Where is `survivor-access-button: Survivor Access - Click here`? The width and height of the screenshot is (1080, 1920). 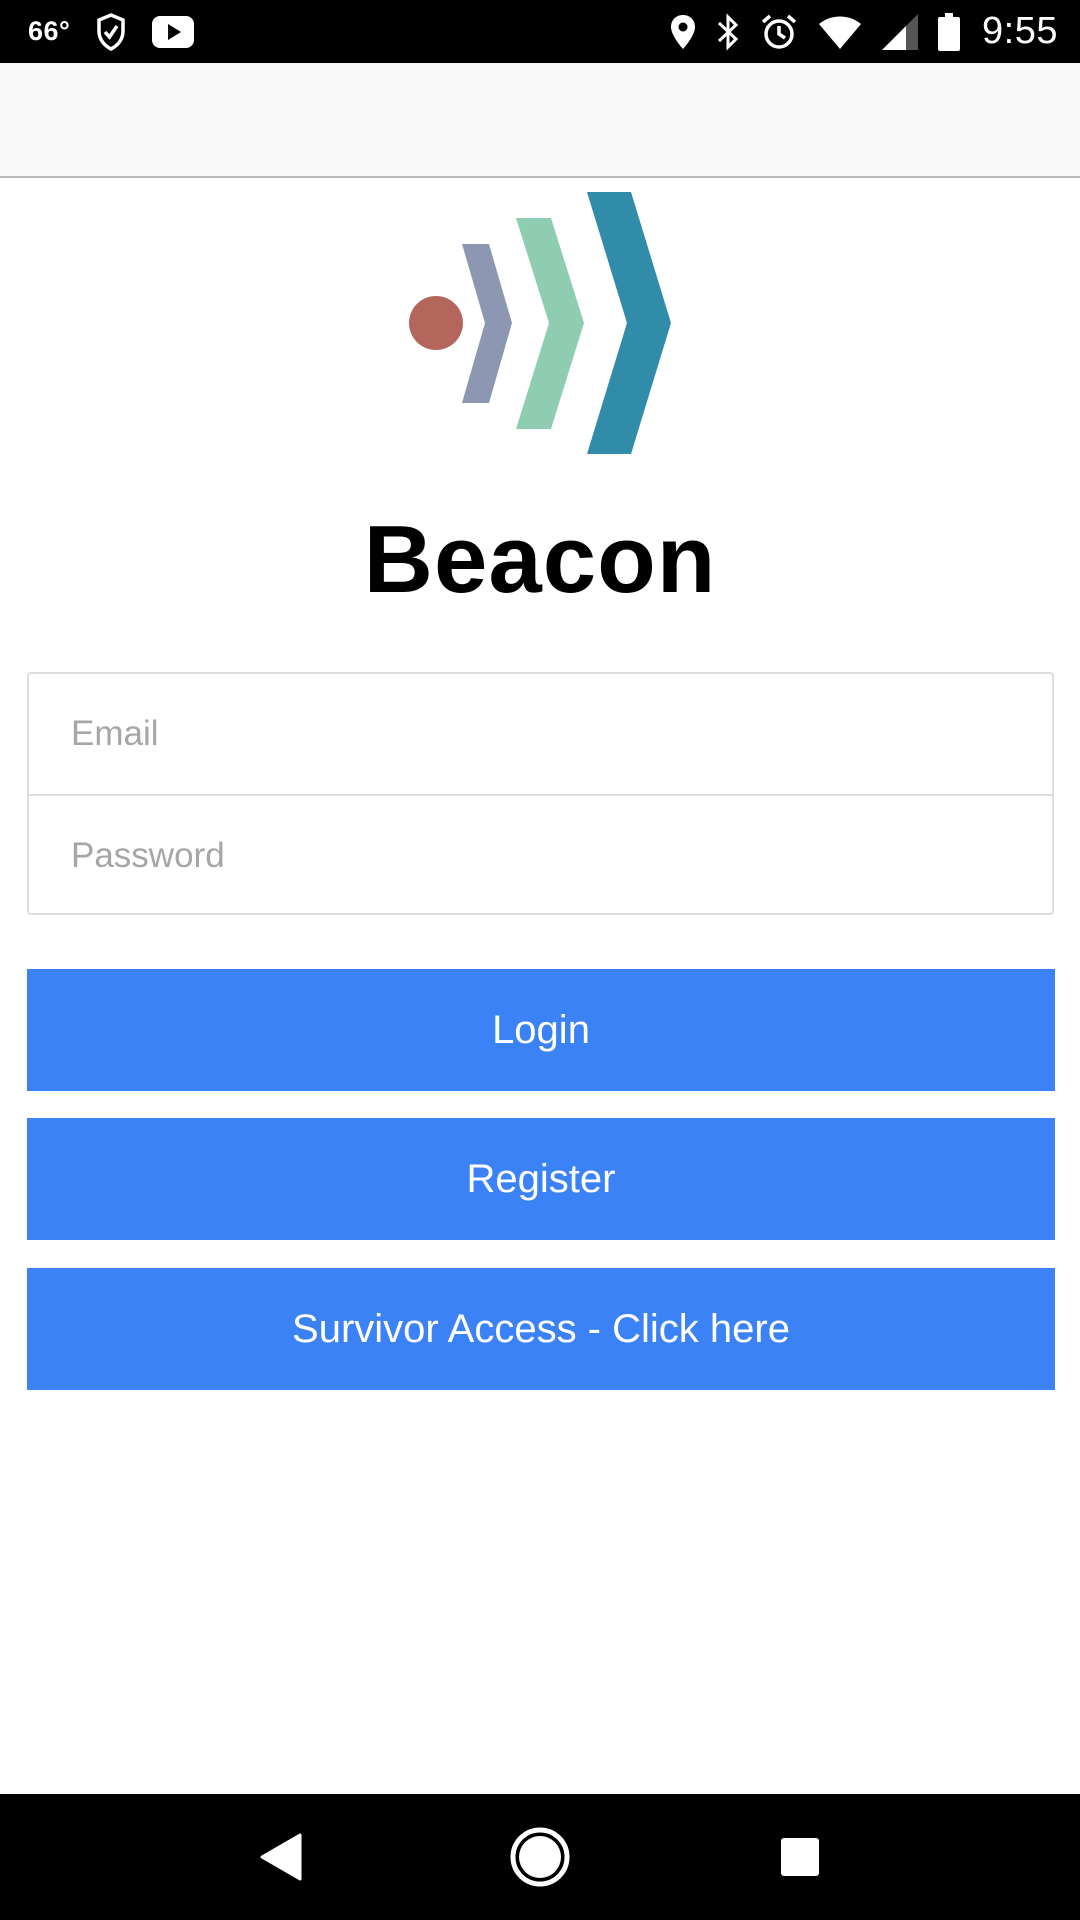 survivor-access-button: Survivor Access - Click here is located at coordinates (541, 1329).